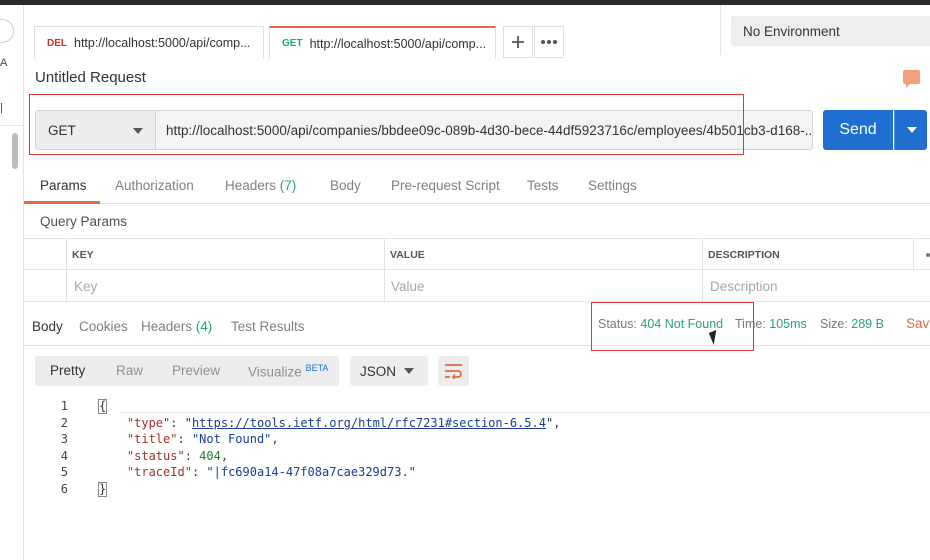  What do you see at coordinates (549, 42) in the screenshot?
I see `more-horizontal-icon` at bounding box center [549, 42].